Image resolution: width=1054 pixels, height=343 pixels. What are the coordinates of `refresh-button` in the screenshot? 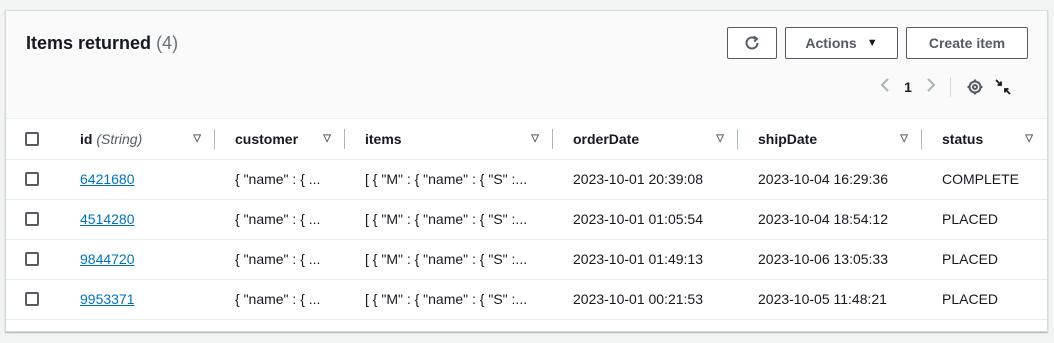 It's located at (752, 43).